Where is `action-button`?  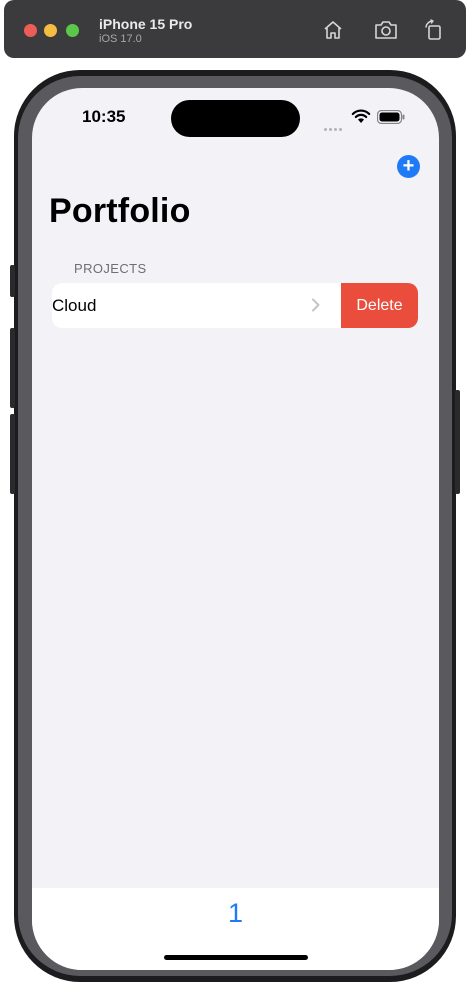 action-button is located at coordinates (12, 281).